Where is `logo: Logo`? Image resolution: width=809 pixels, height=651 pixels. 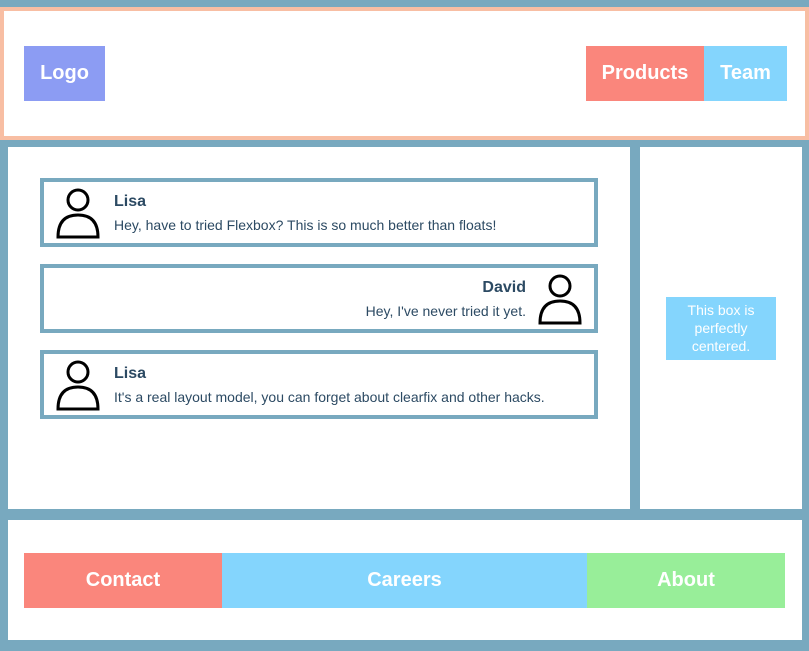
logo: Logo is located at coordinates (64, 73).